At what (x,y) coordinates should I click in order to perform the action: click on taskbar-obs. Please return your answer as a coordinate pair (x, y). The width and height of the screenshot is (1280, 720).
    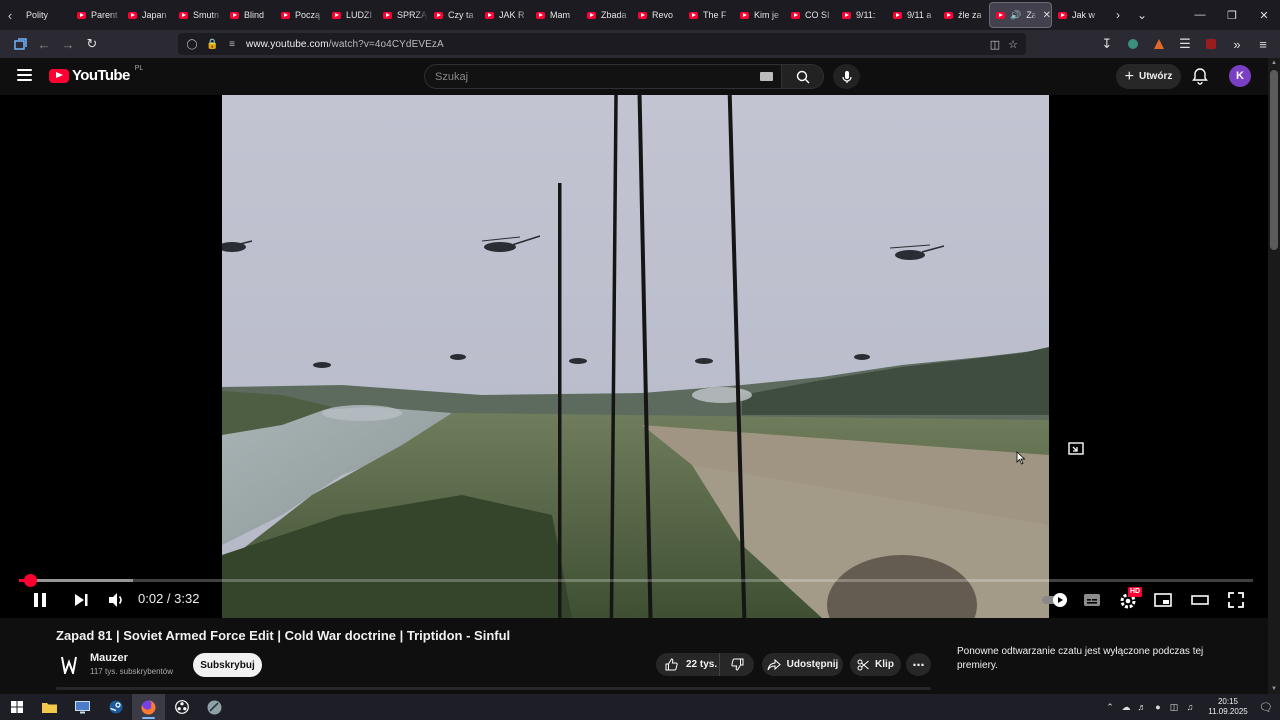
    Looking at the image, I should click on (181, 707).